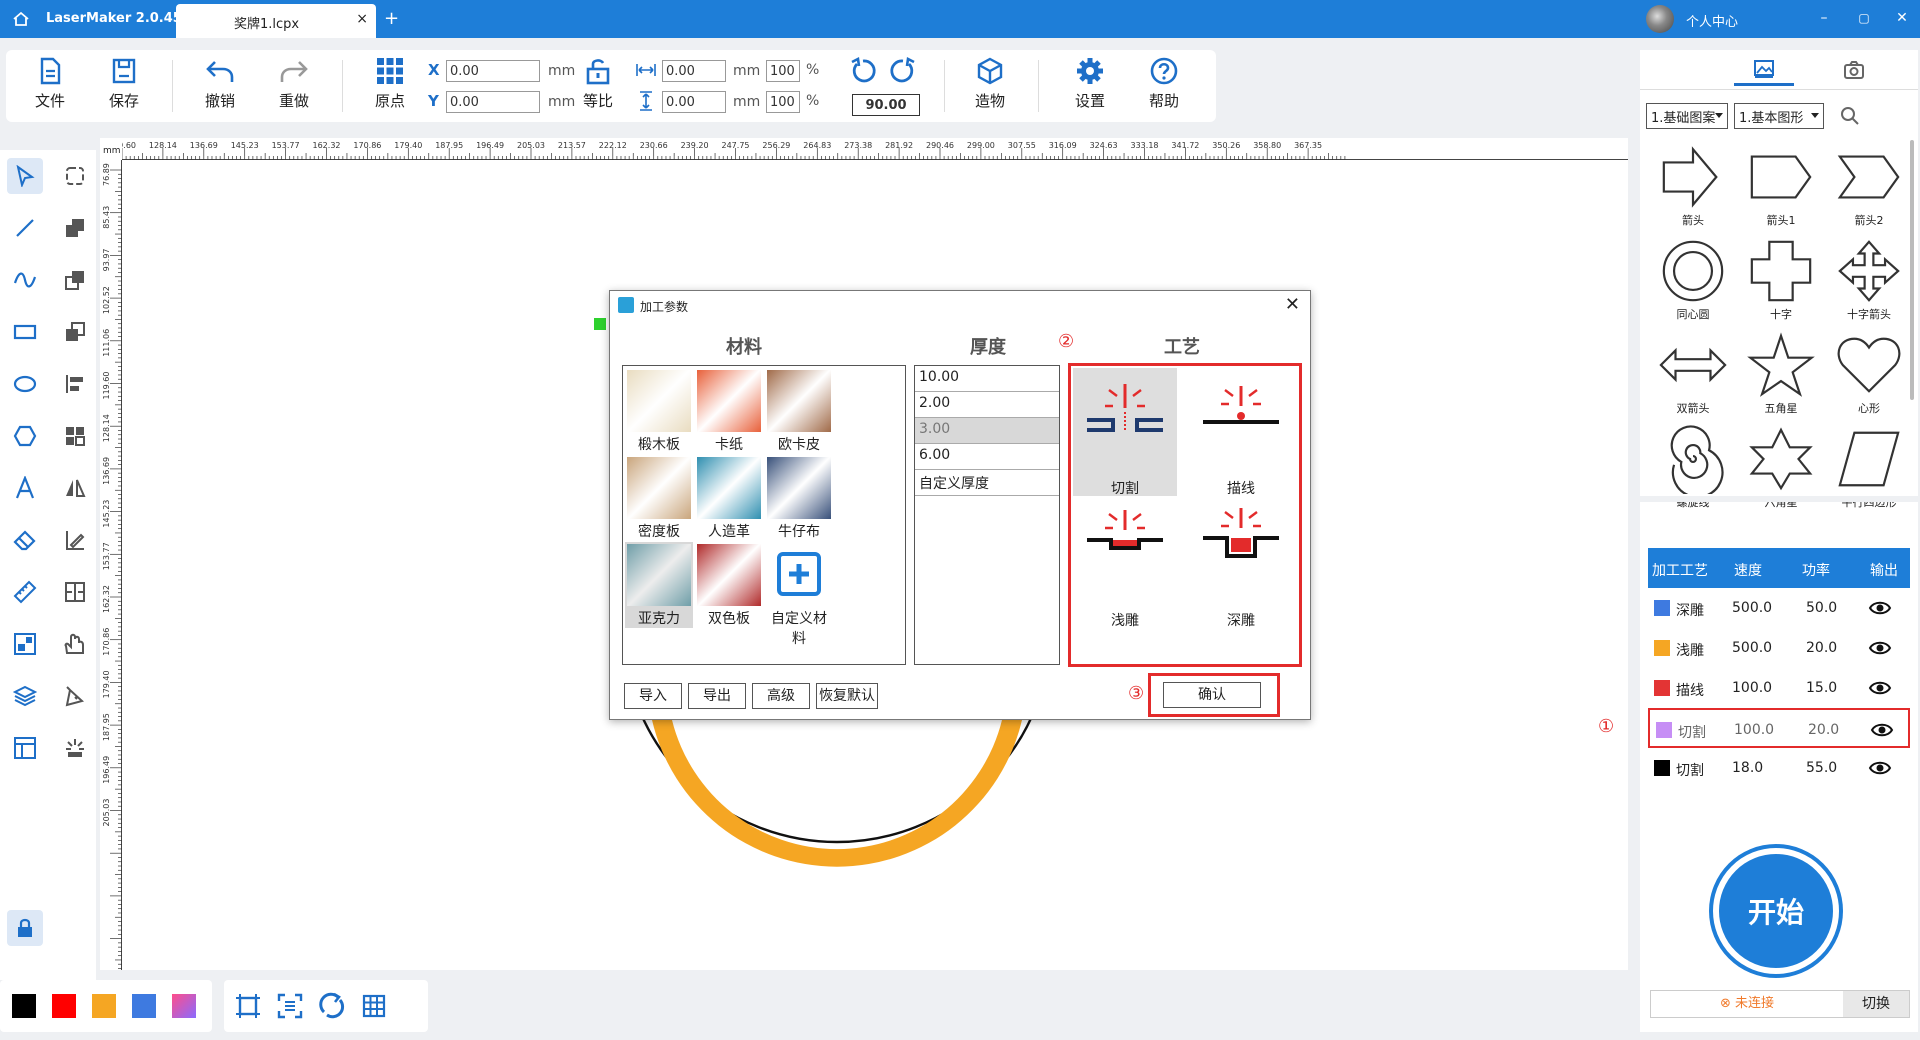 The image size is (1920, 1040). What do you see at coordinates (25, 488) in the screenshot?
I see `text-tool` at bounding box center [25, 488].